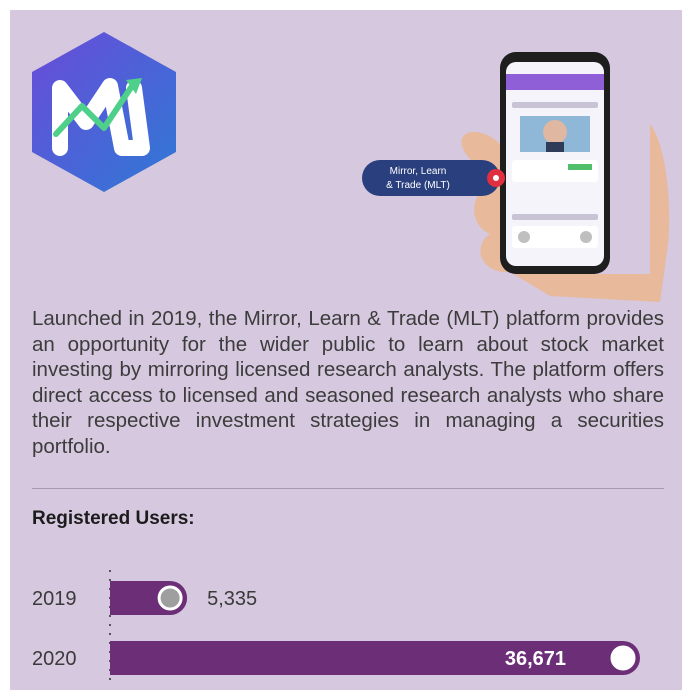 This screenshot has height=698, width=690. What do you see at coordinates (54, 599) in the screenshot?
I see `category-label-2019: 2019` at bounding box center [54, 599].